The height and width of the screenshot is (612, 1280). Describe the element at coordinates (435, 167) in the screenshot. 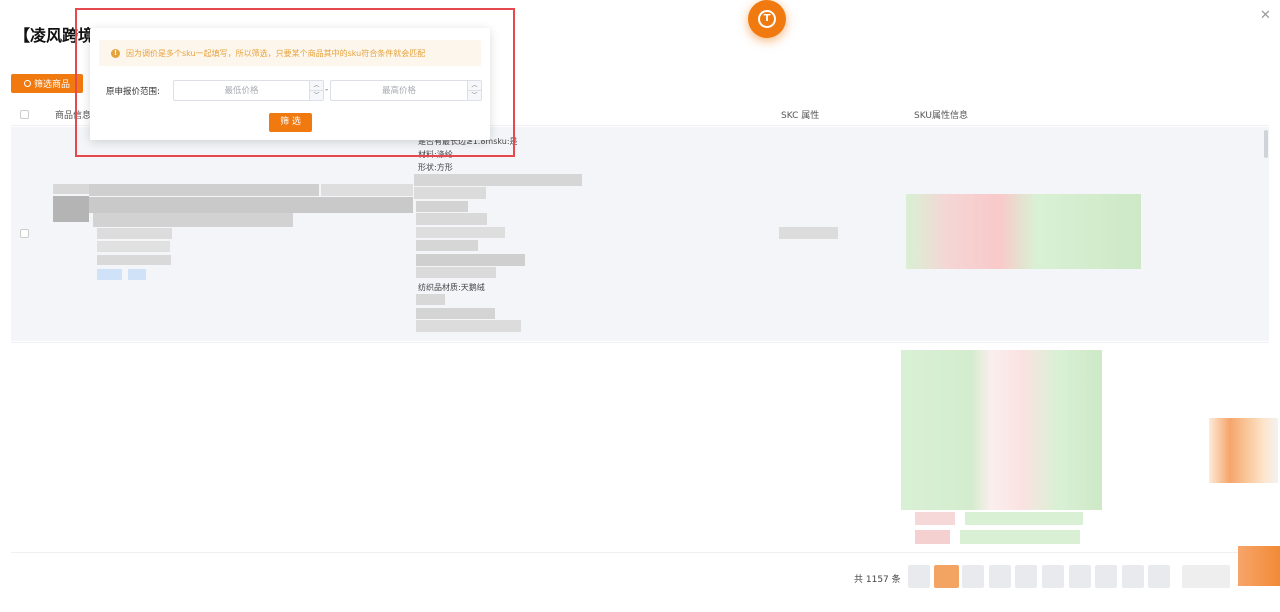

I see `attr-line: 形状:方形` at that location.